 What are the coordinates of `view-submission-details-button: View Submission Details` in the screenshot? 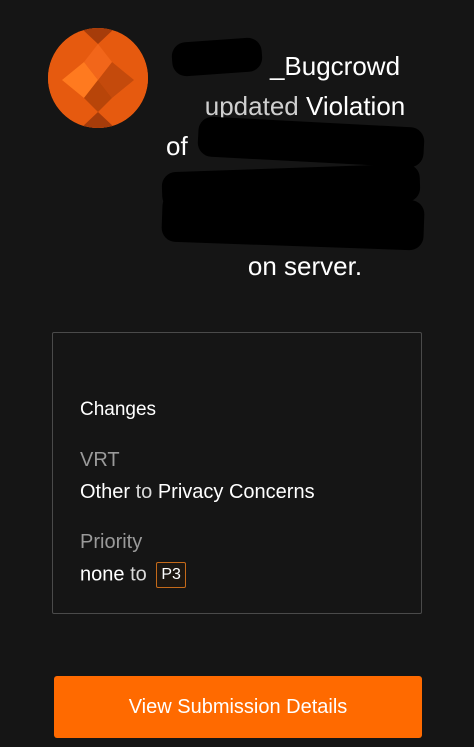 It's located at (238, 707).